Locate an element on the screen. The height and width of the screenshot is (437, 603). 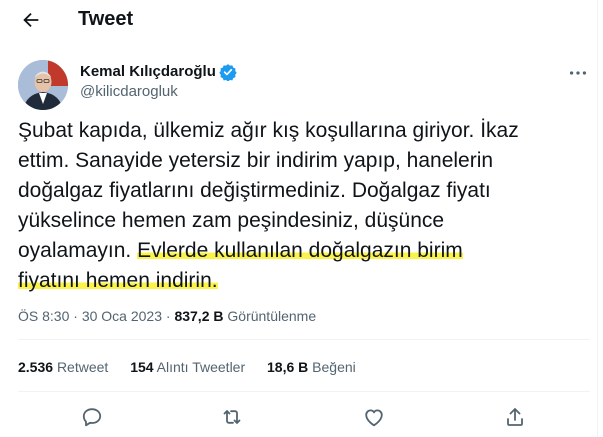
action-bar is located at coordinates (298, 418).